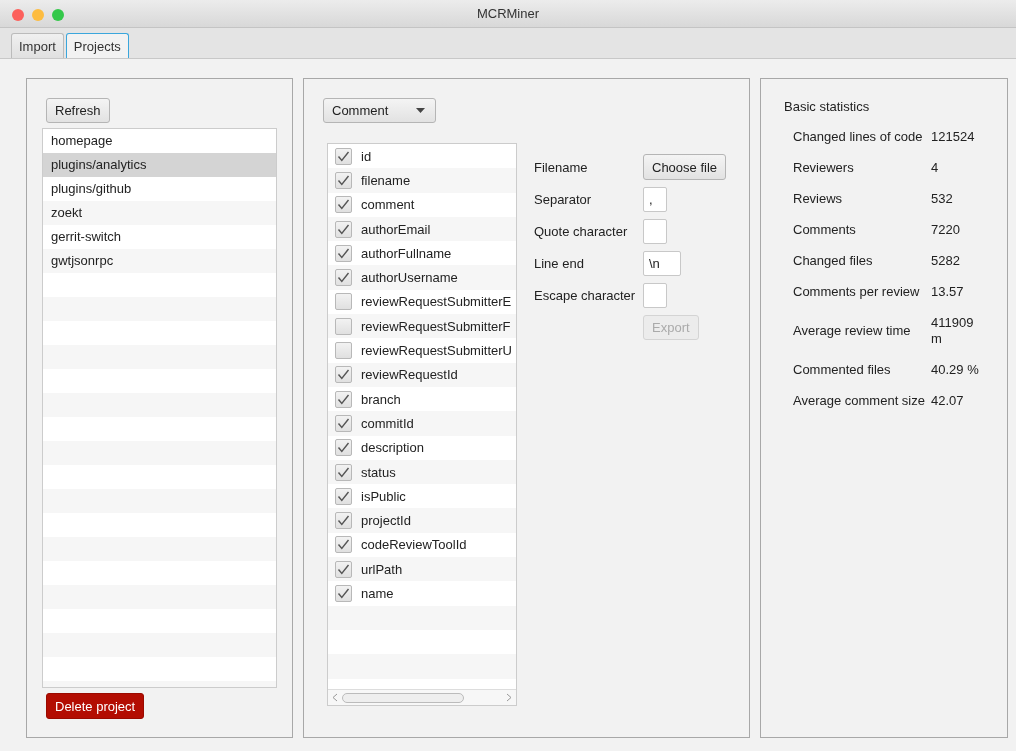 The width and height of the screenshot is (1016, 751). I want to click on project-item: gwtjsonrpc, so click(159, 261).